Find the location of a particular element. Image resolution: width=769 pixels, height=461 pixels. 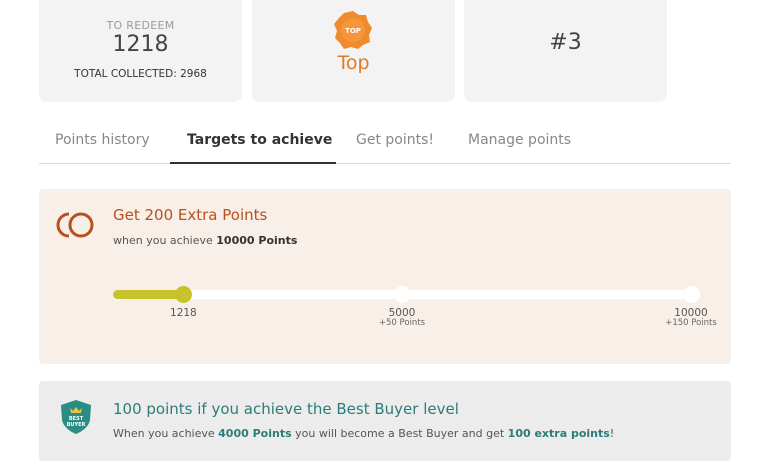

tab-points-history: Points history is located at coordinates (102, 140).